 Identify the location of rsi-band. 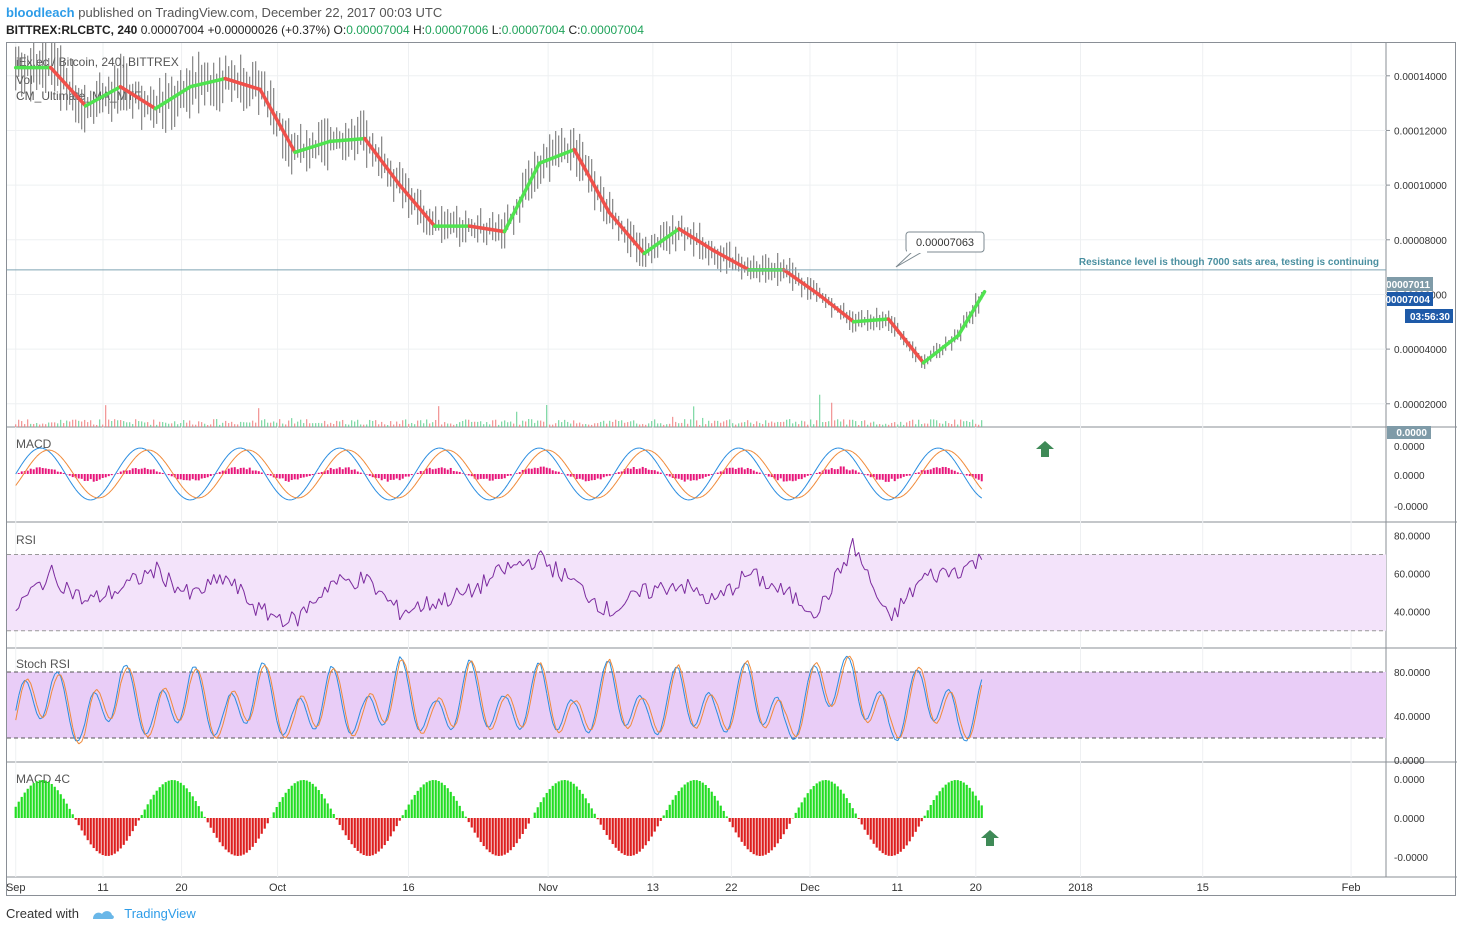
(696, 592).